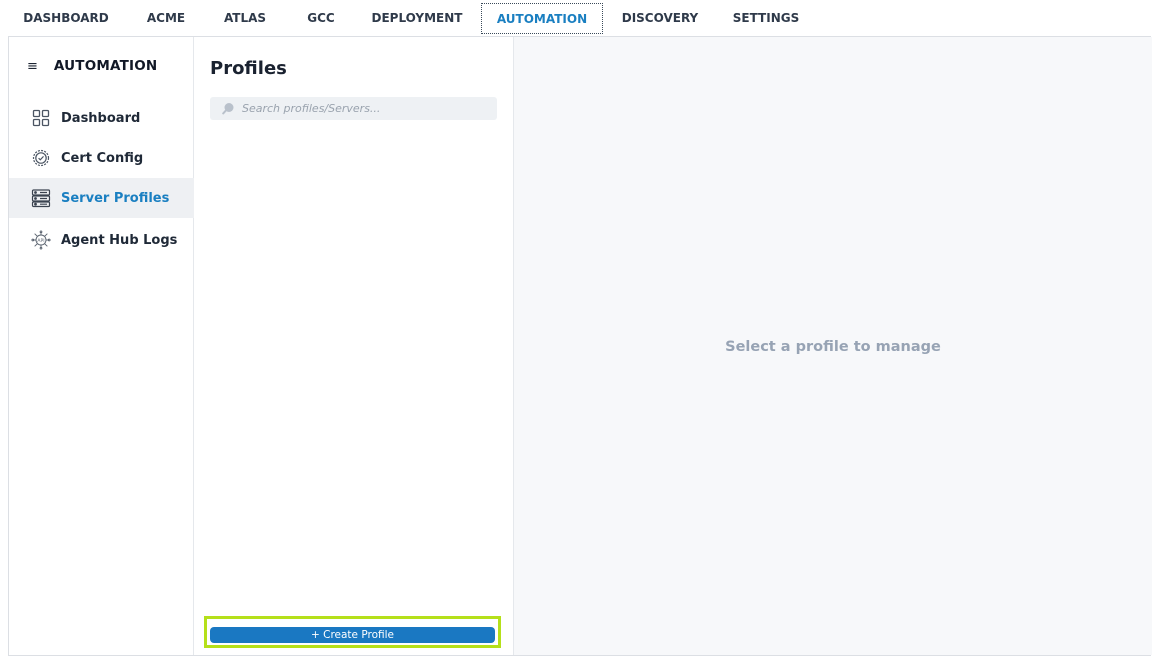  I want to click on sidebar-item-label: Dashboard, so click(101, 118).